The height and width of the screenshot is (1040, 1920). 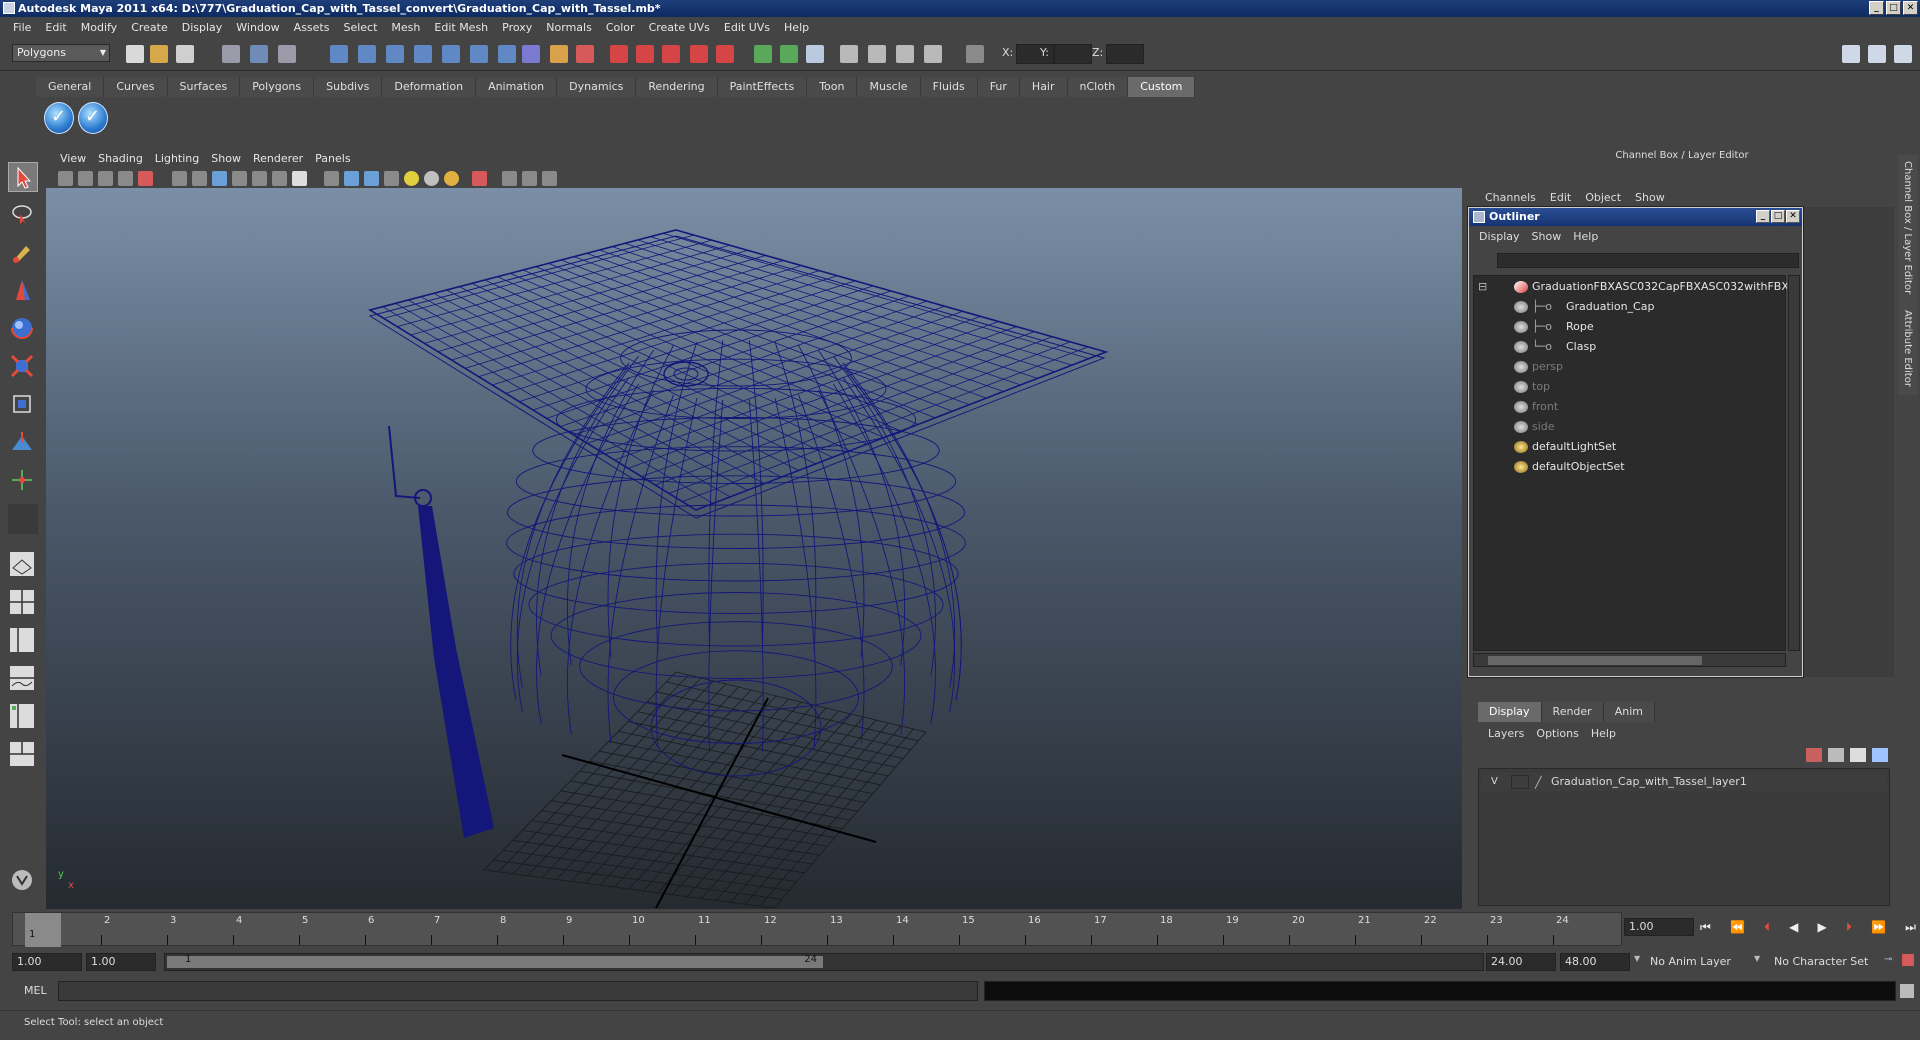 What do you see at coordinates (259, 178) in the screenshot?
I see `field-chart-icon` at bounding box center [259, 178].